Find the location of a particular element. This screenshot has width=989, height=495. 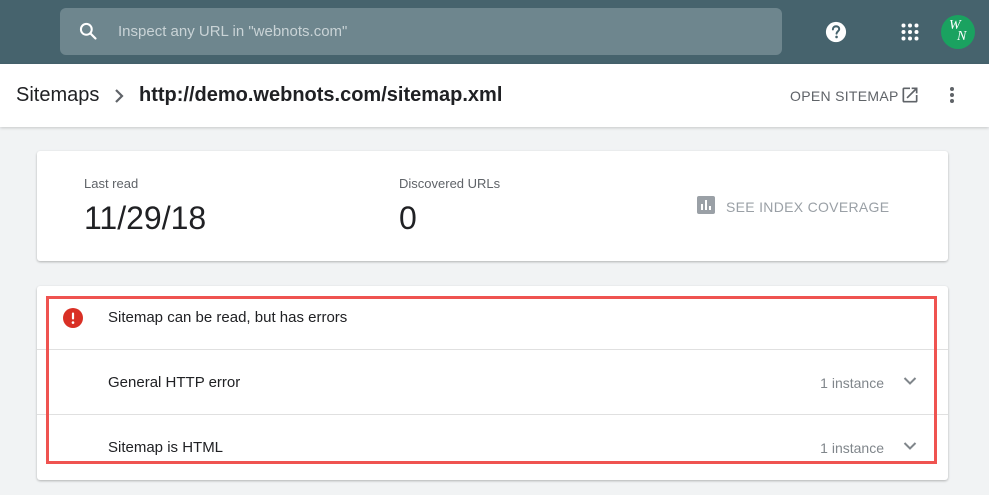

breadcrumb-sitemaps: Sitemaps is located at coordinates (57, 95).